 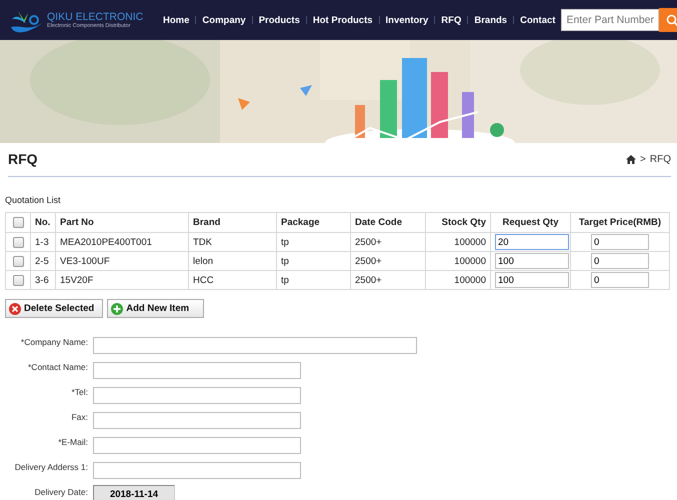 I want to click on table-cell: MEA2010PE400T001, so click(x=122, y=242).